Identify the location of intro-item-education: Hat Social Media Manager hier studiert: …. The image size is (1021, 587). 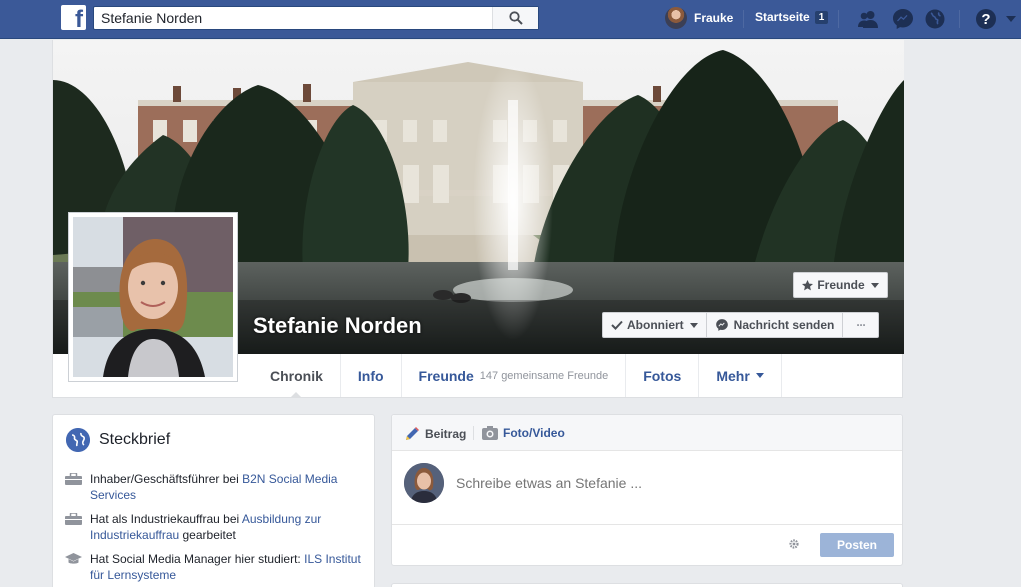
(215, 567).